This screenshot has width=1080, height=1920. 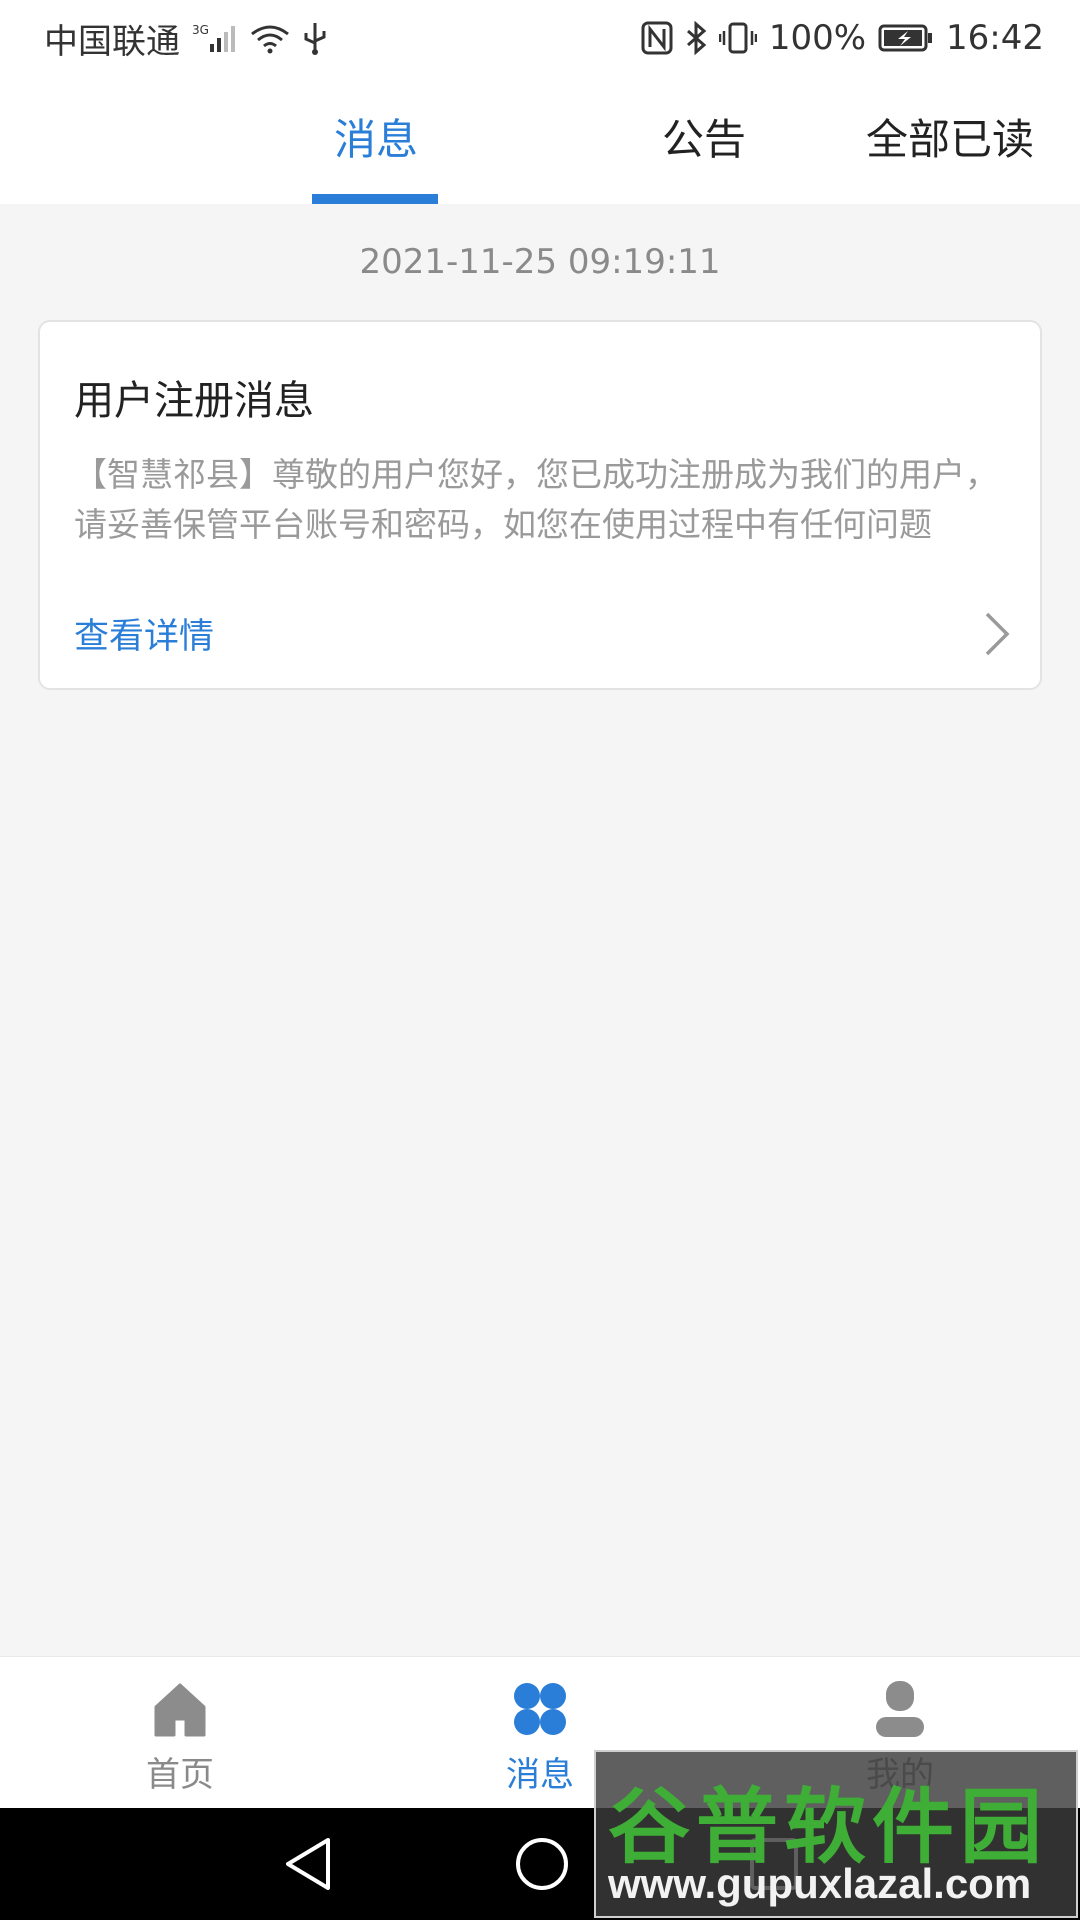 I want to click on signal-icon: 3G, so click(x=215, y=38).